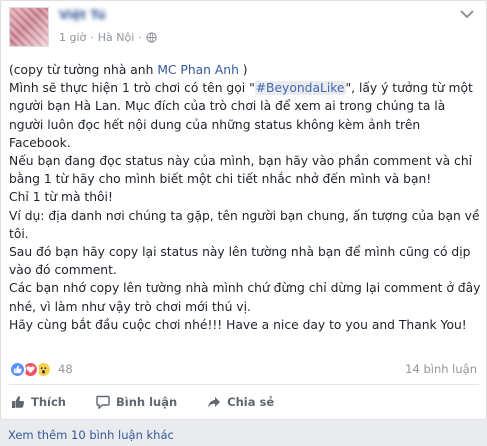 The image size is (487, 446). What do you see at coordinates (91, 435) in the screenshot?
I see `more-comments-link: Xem thêm 10 bình luận khác` at bounding box center [91, 435].